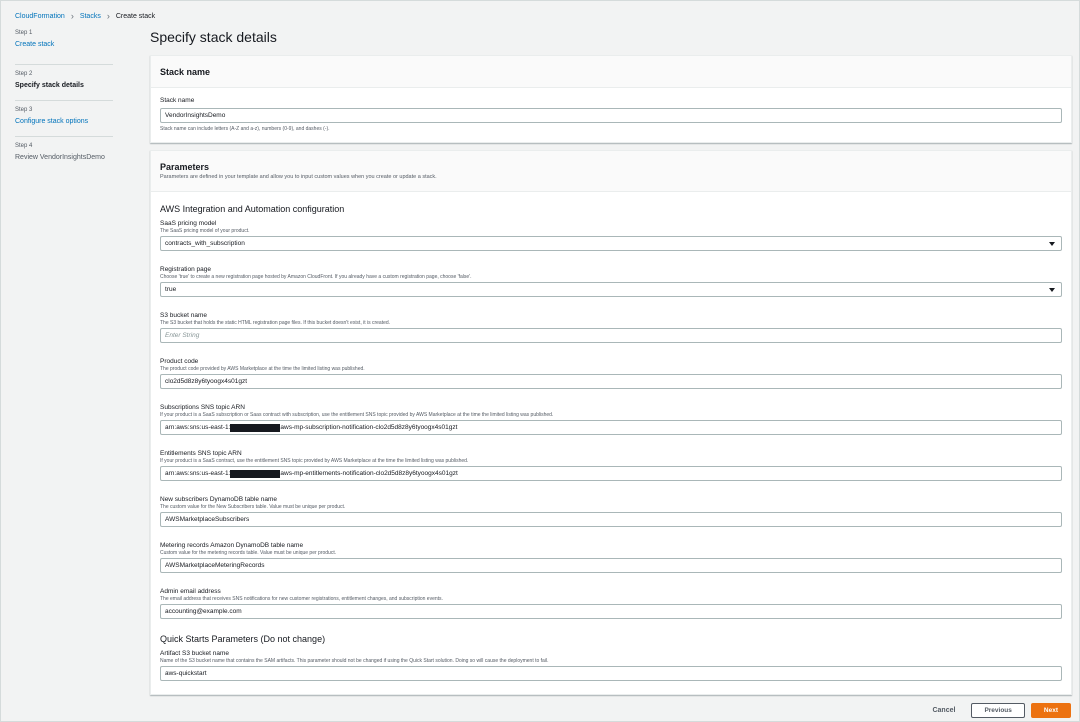 This screenshot has width=1080, height=722. I want to click on field-label: Stack name, so click(177, 100).